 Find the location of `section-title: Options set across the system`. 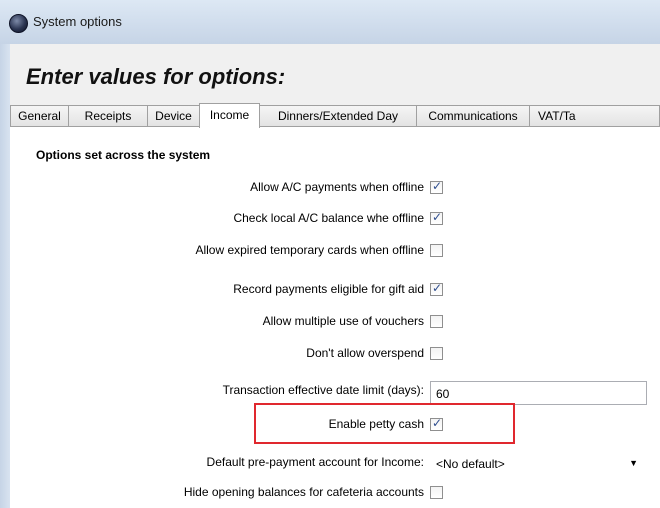

section-title: Options set across the system is located at coordinates (123, 155).